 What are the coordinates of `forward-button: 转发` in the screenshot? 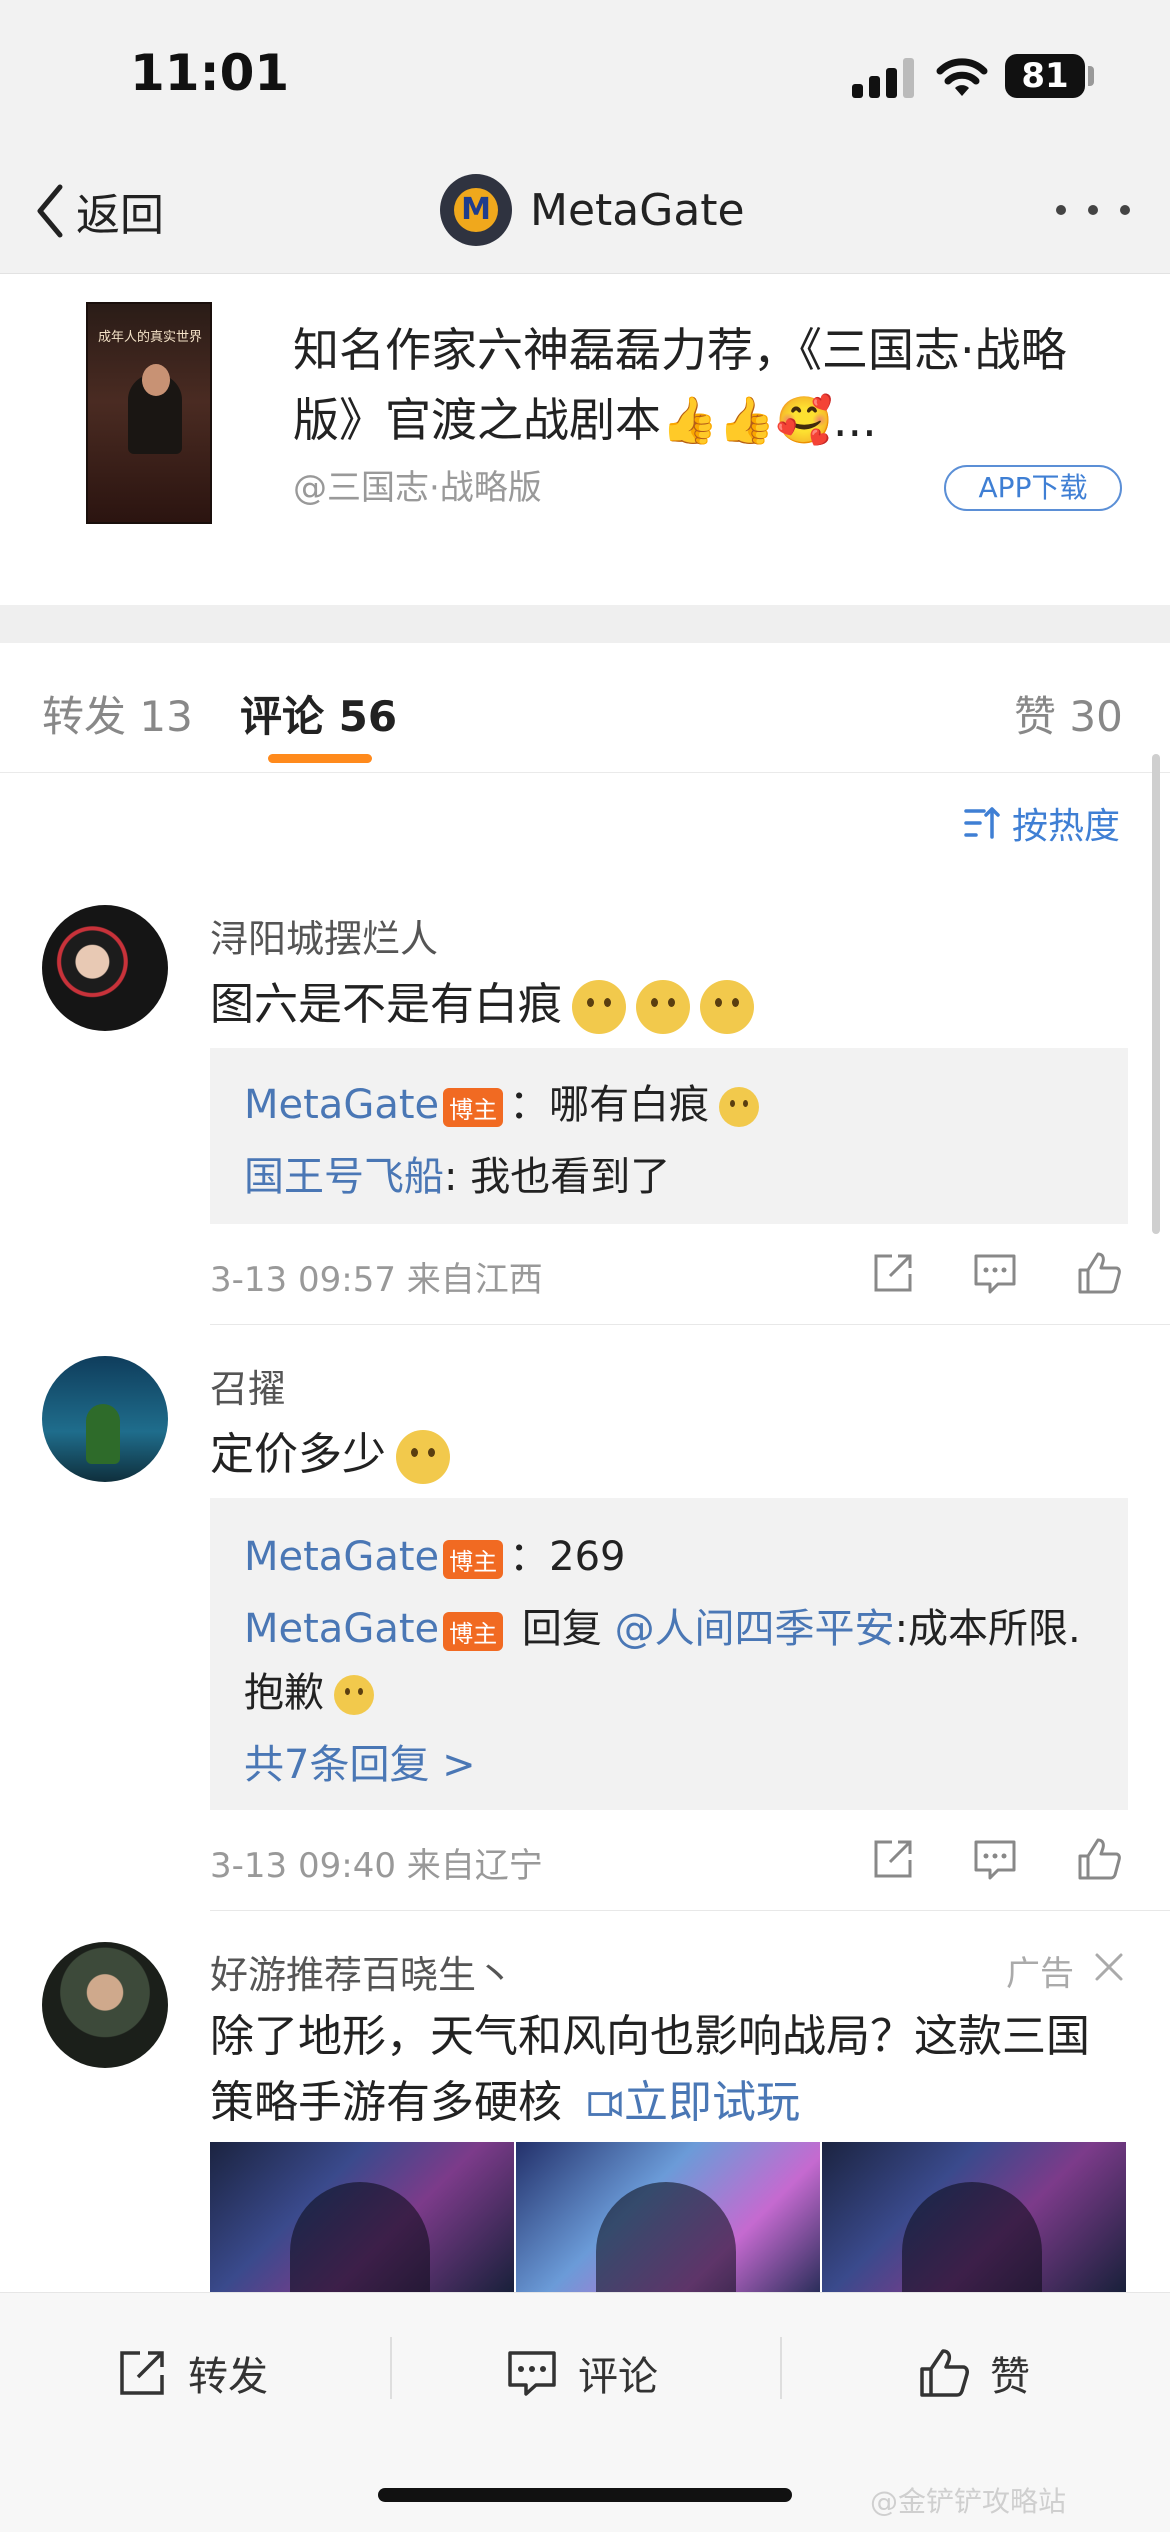 It's located at (192, 2373).